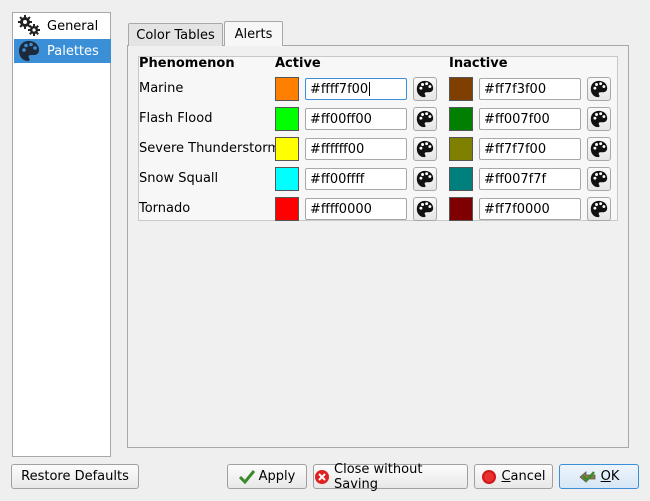  I want to click on apply-button: Apply, so click(267, 476).